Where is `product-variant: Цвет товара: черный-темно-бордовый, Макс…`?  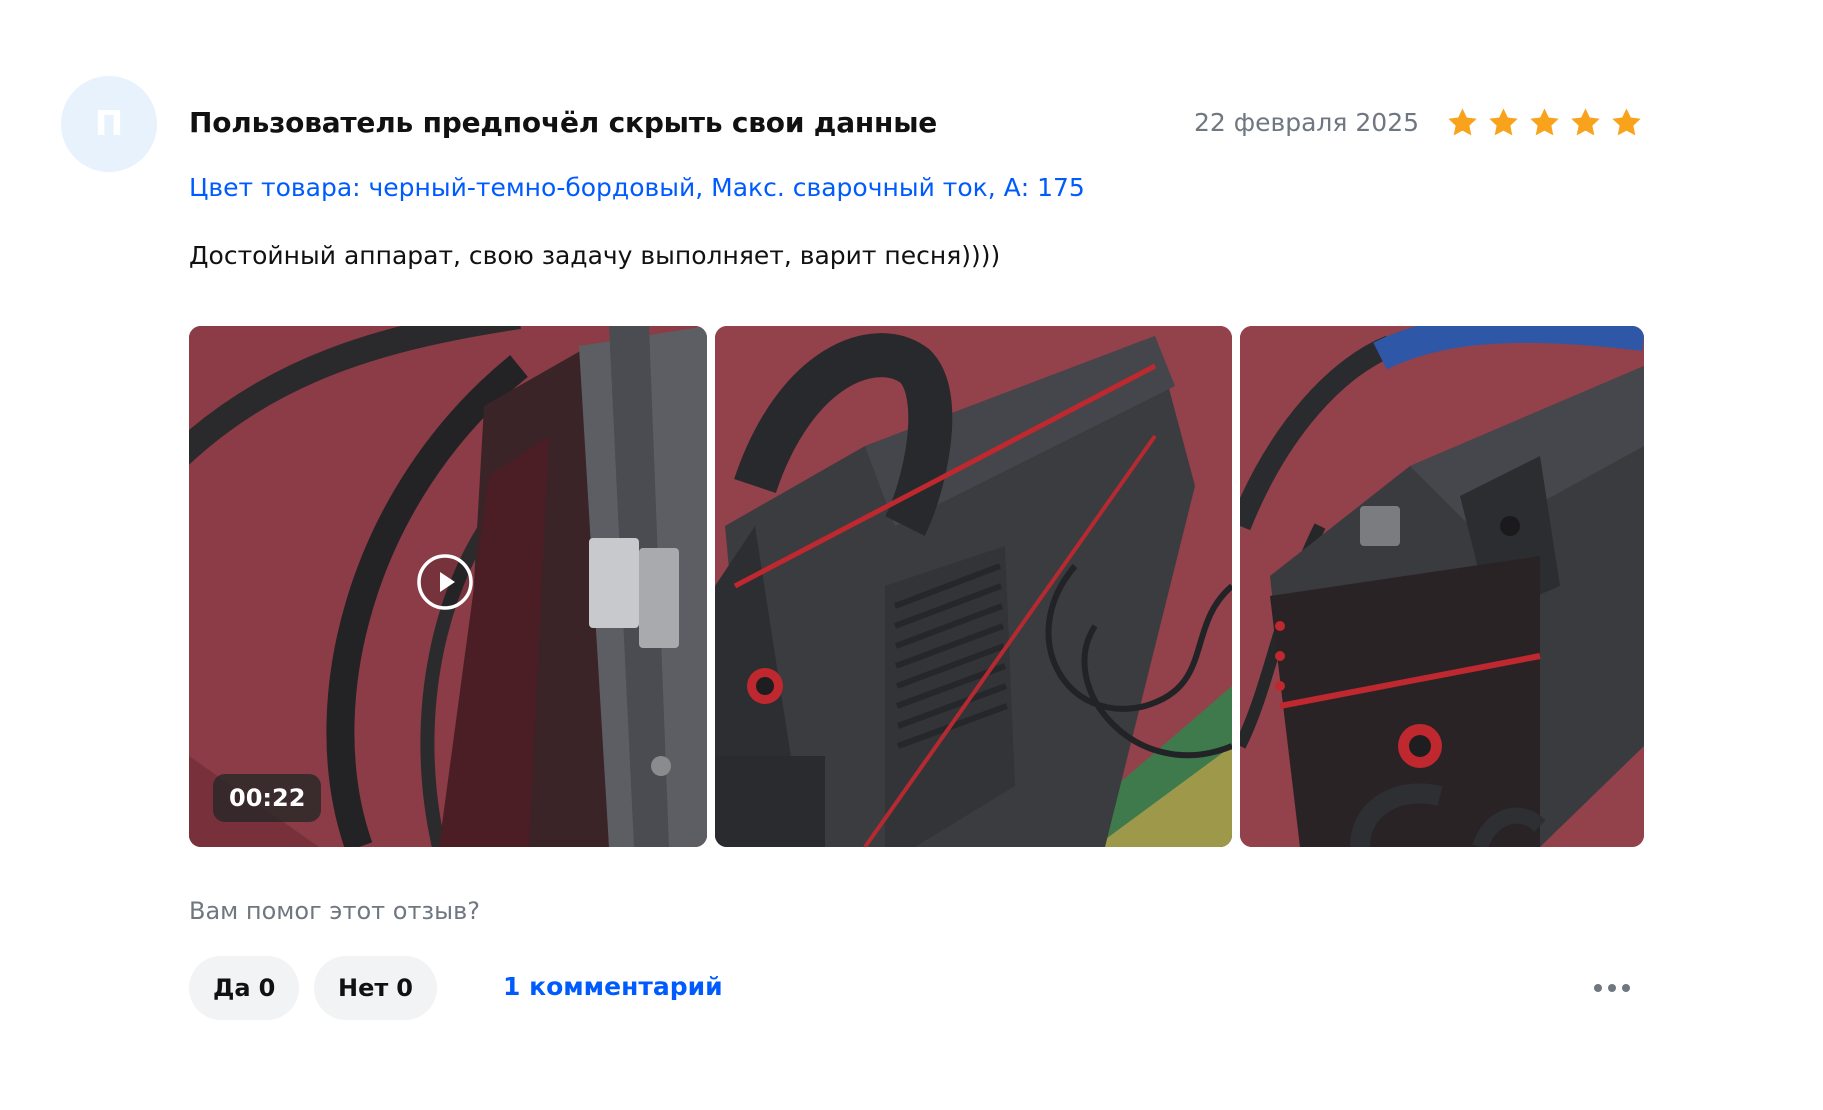
product-variant: Цвет товара: черный-темно-бордовый, Макс… is located at coordinates (637, 187).